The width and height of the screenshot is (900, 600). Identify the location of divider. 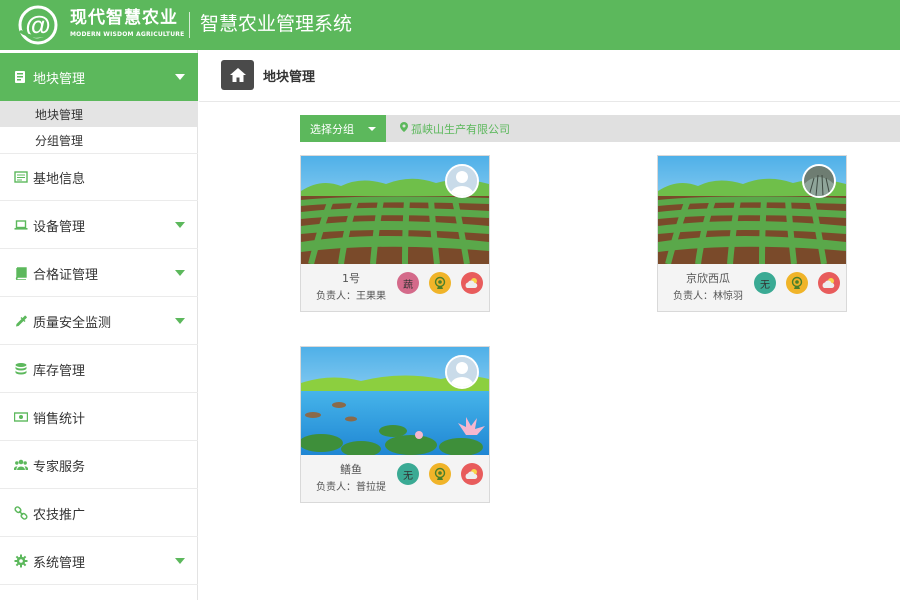
(549, 101).